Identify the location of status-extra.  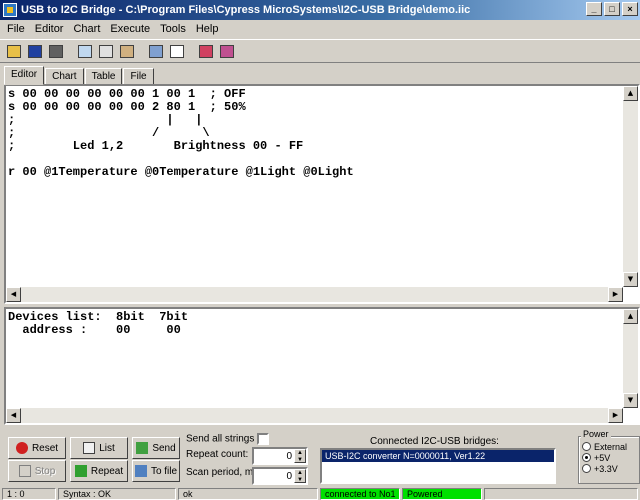
(561, 494).